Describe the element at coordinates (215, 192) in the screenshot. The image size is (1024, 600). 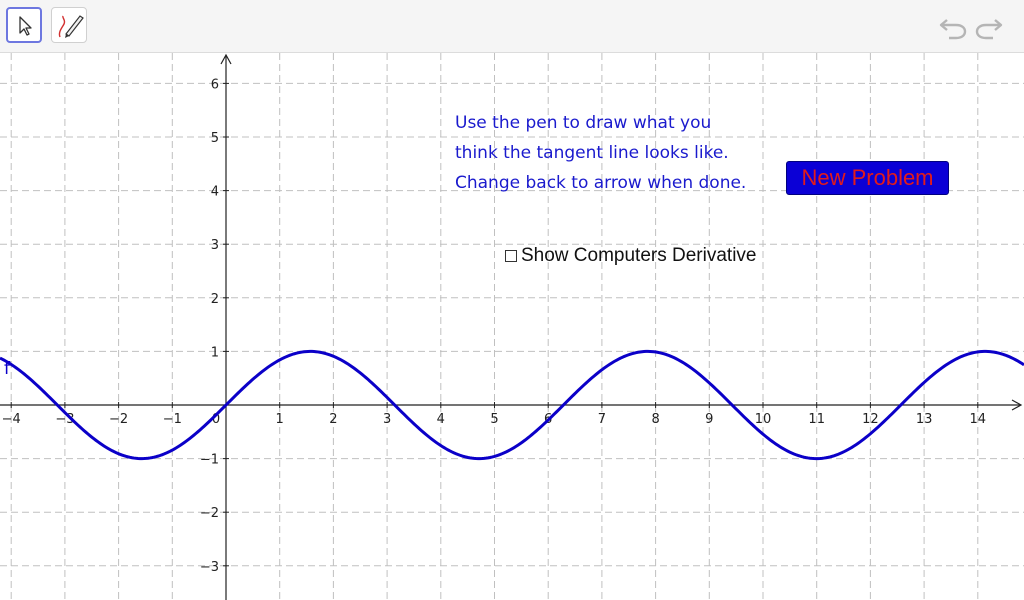
I see `y-tick-label: 4` at that location.